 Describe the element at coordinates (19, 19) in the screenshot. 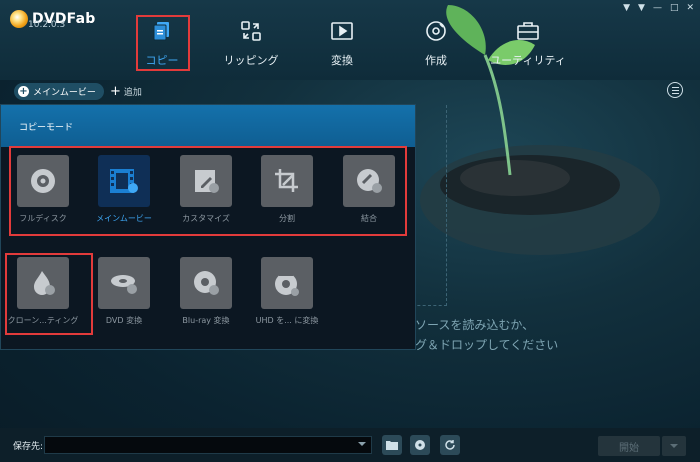

I see `dvdfab-logo-icon` at that location.